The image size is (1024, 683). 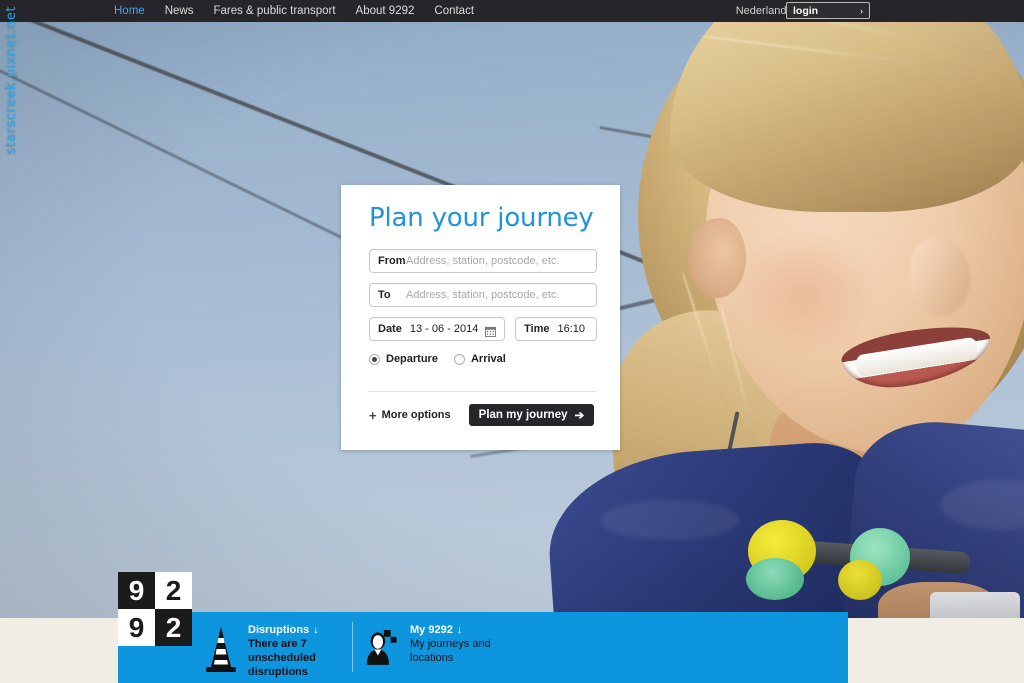 I want to click on date-label: Date, so click(x=390, y=329).